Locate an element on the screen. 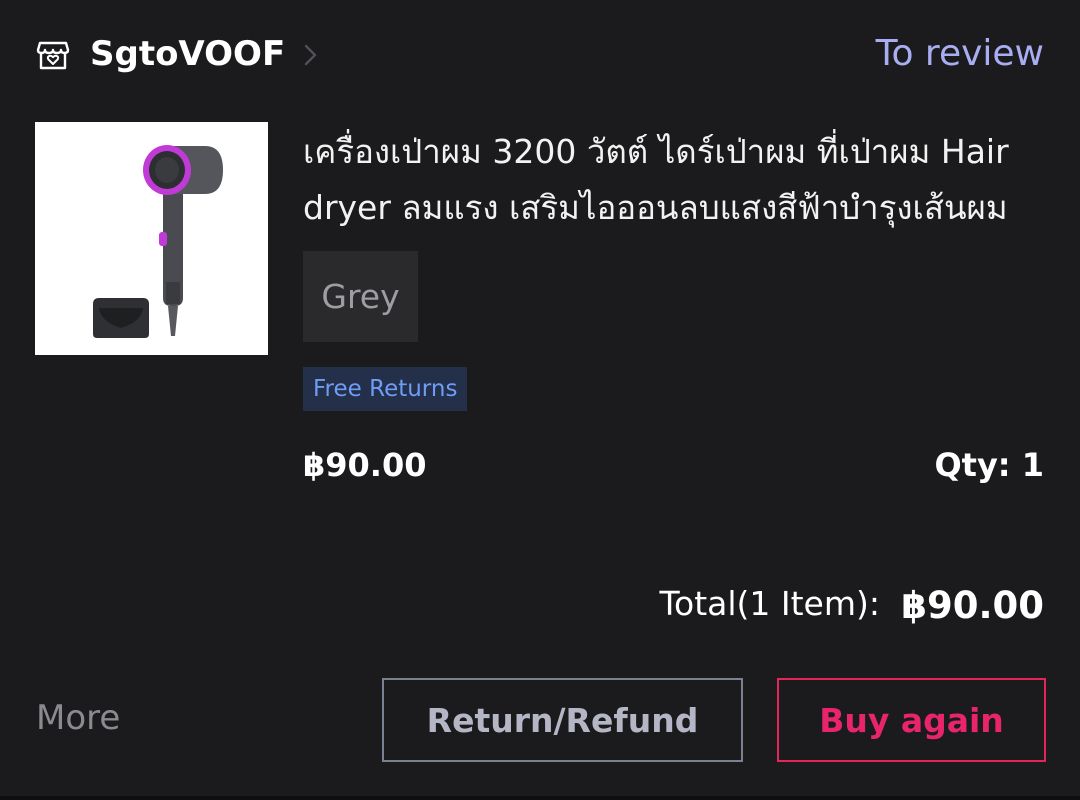 This screenshot has height=800, width=1080. product-image is located at coordinates (151, 238).